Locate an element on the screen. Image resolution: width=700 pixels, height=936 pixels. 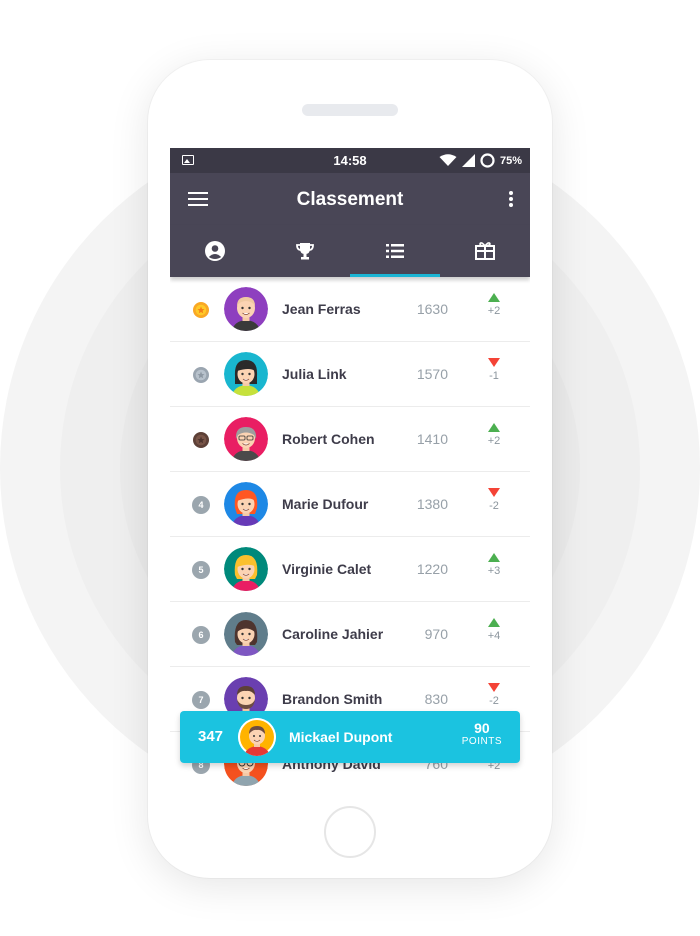
player-score: 1220 is located at coordinates (432, 569).